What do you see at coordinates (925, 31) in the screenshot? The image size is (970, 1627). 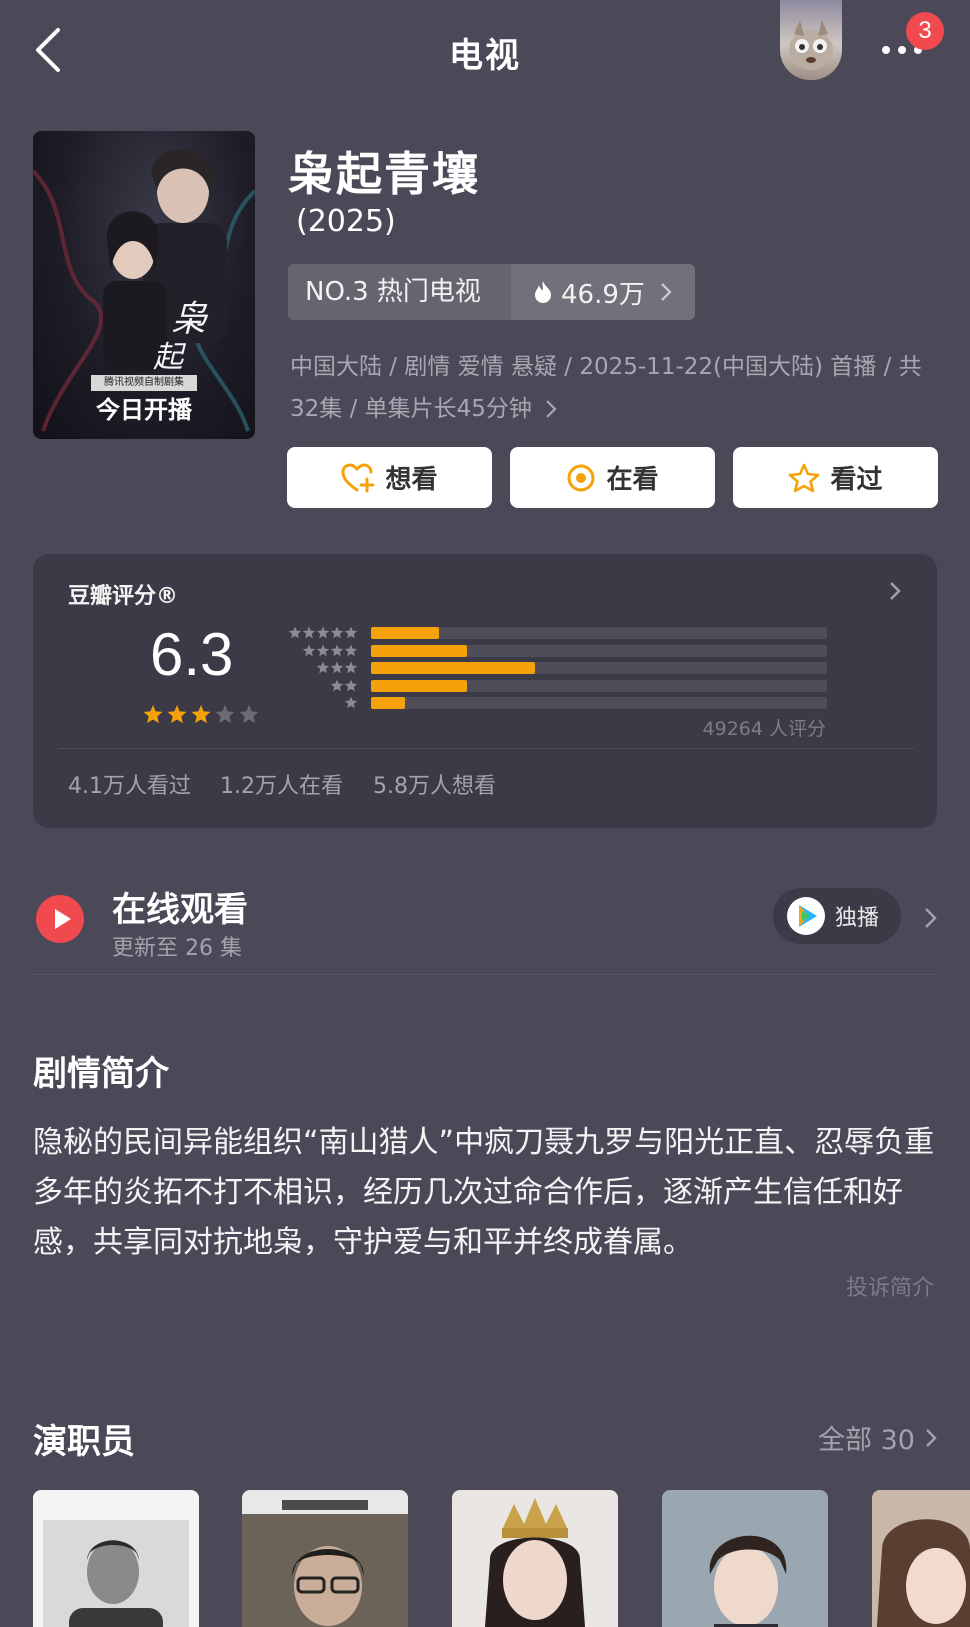 I see `notification-badge: 3` at bounding box center [925, 31].